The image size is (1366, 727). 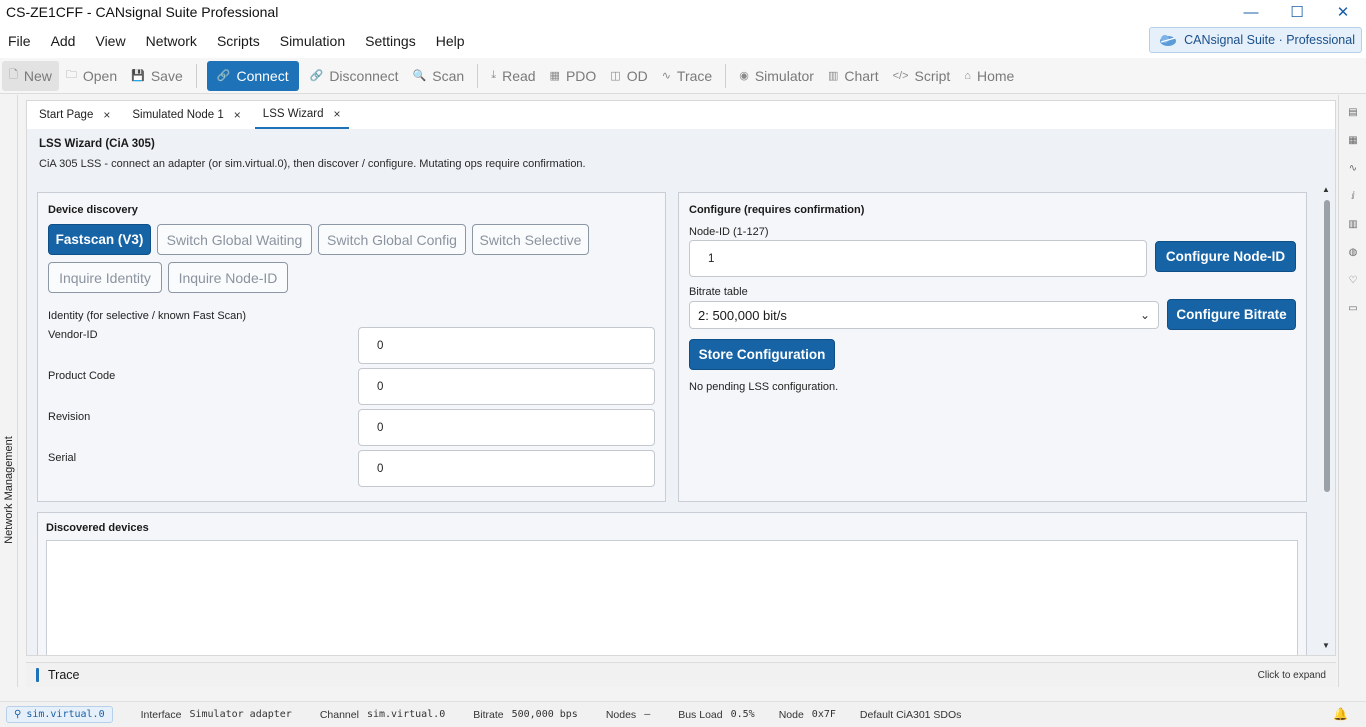 I want to click on home-icon: ⌂, so click(x=967, y=75).